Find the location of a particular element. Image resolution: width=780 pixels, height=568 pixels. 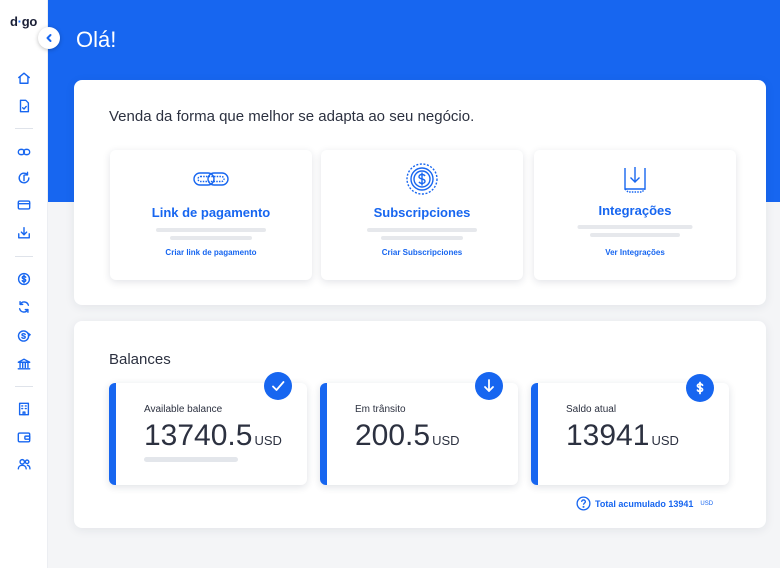

current-balance-label: Saldo atual is located at coordinates (591, 409).